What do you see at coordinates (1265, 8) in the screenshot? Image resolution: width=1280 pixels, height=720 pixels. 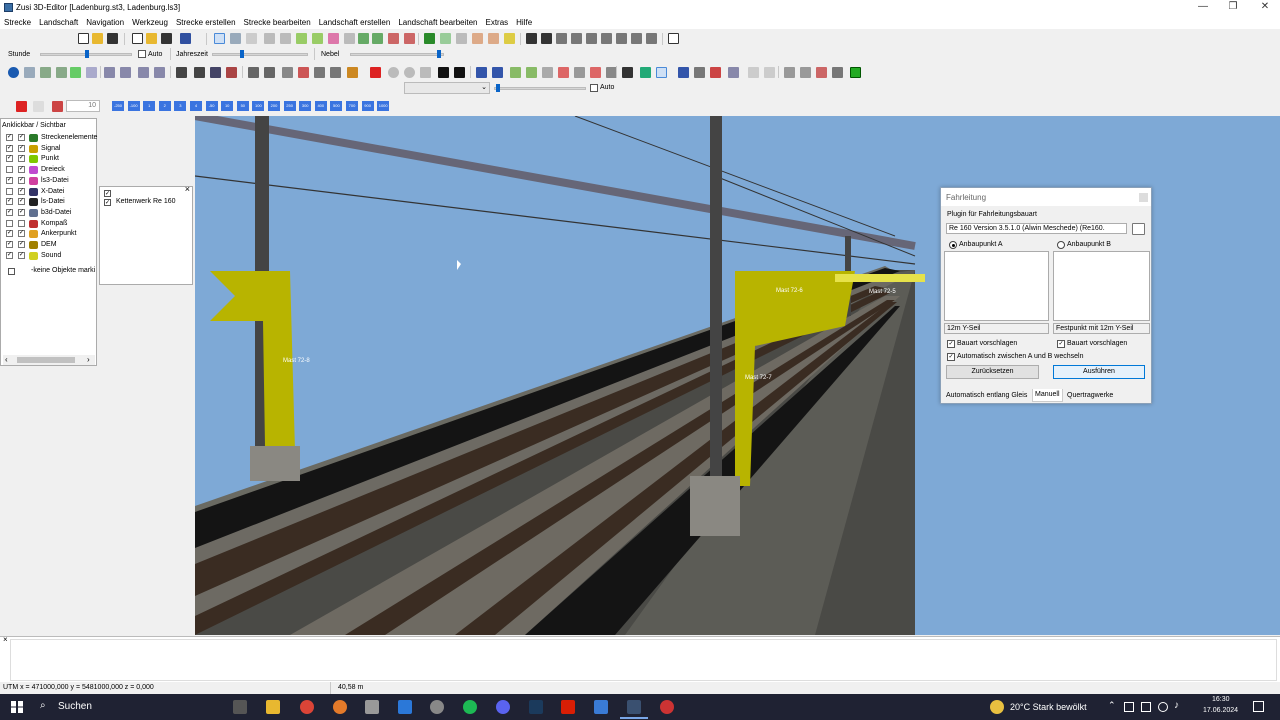 I see `close-button: ✕` at bounding box center [1265, 8].